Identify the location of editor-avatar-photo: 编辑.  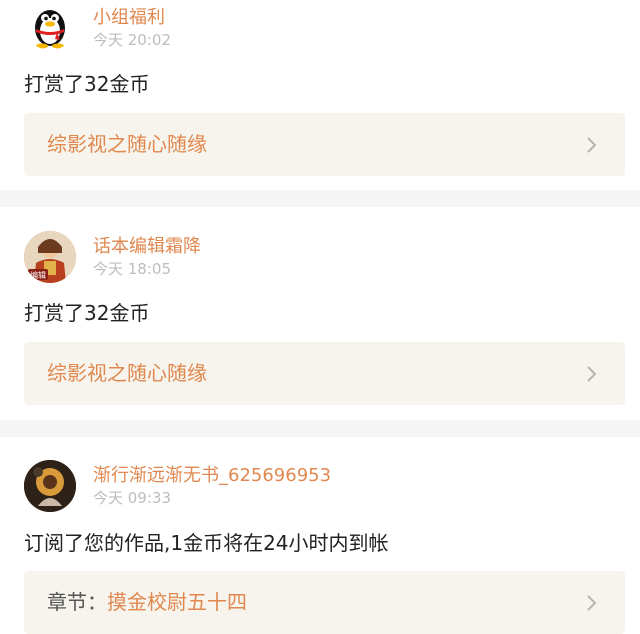
(50, 257).